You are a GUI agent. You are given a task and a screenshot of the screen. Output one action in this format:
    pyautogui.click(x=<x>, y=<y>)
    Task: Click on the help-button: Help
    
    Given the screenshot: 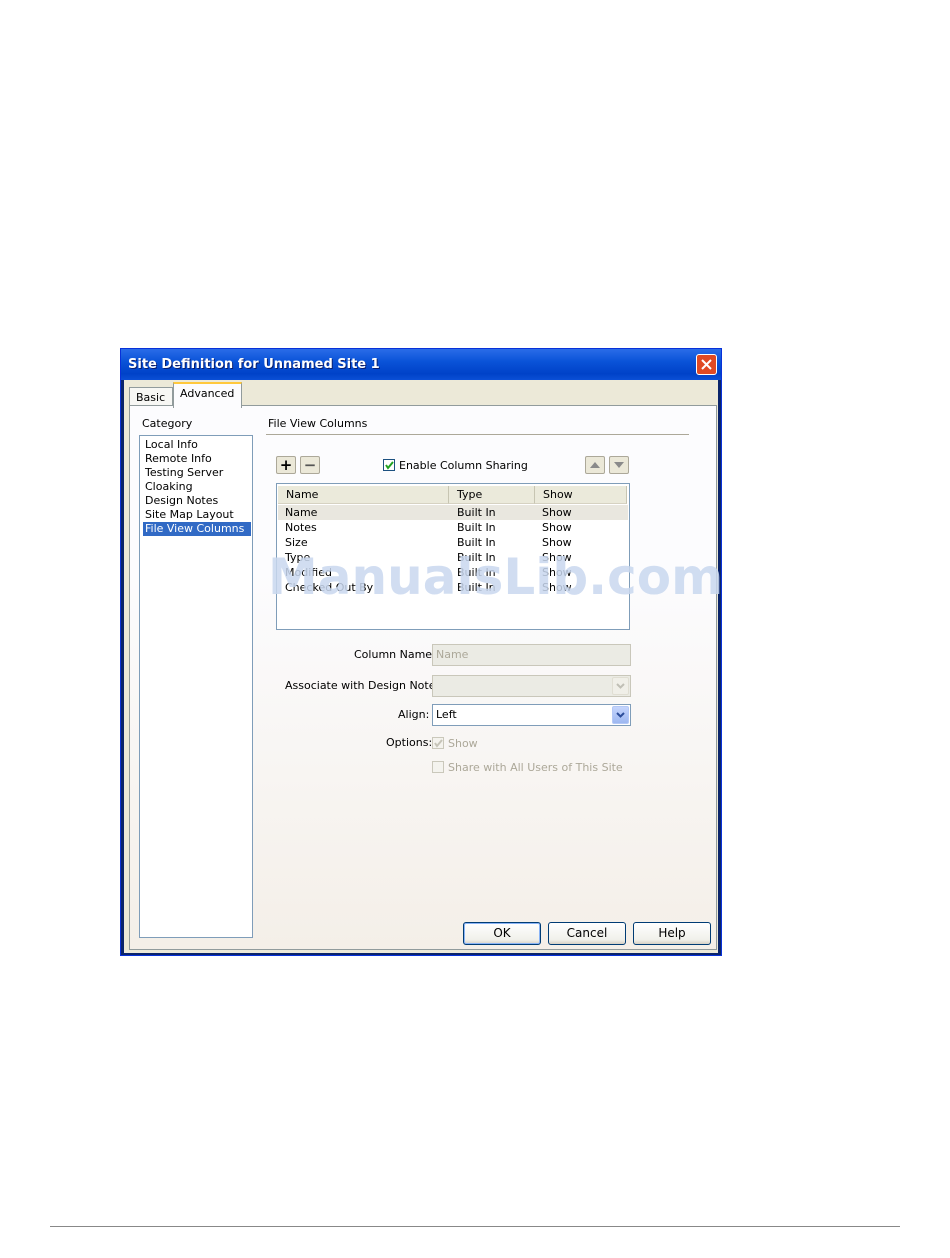 What is the action you would take?
    pyautogui.click(x=672, y=933)
    